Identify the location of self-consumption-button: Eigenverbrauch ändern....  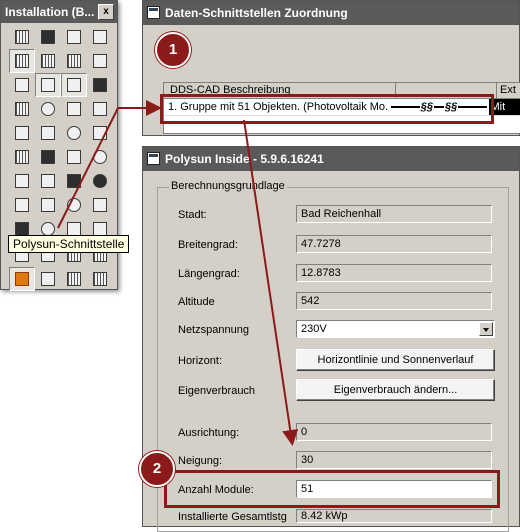
(395, 390).